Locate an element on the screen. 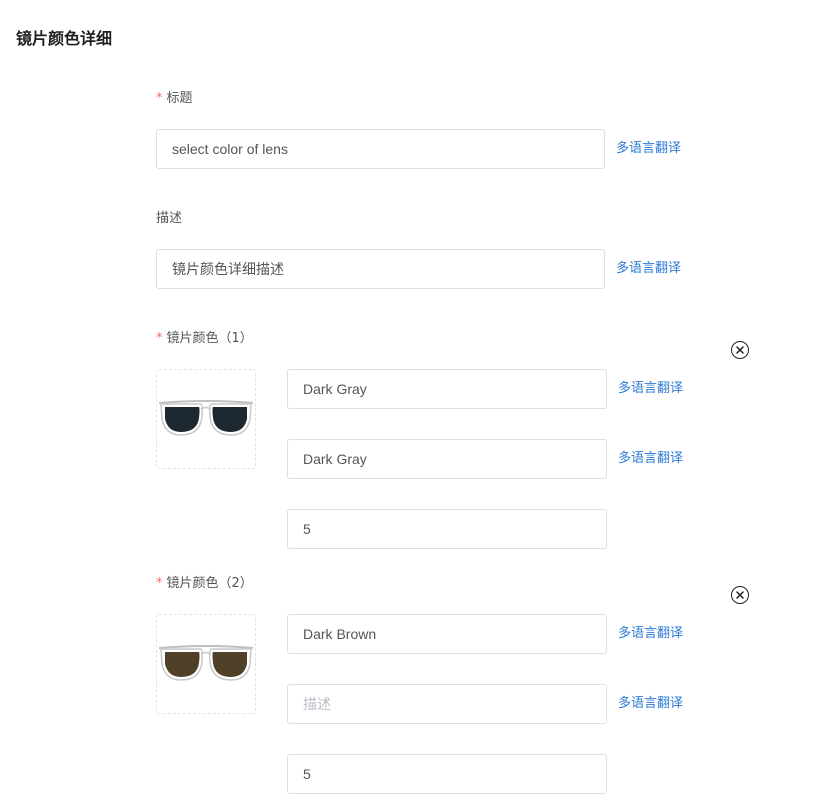 The width and height of the screenshot is (833, 805). lens-color-2-name-translate-link: 多语言翻译 is located at coordinates (650, 634).